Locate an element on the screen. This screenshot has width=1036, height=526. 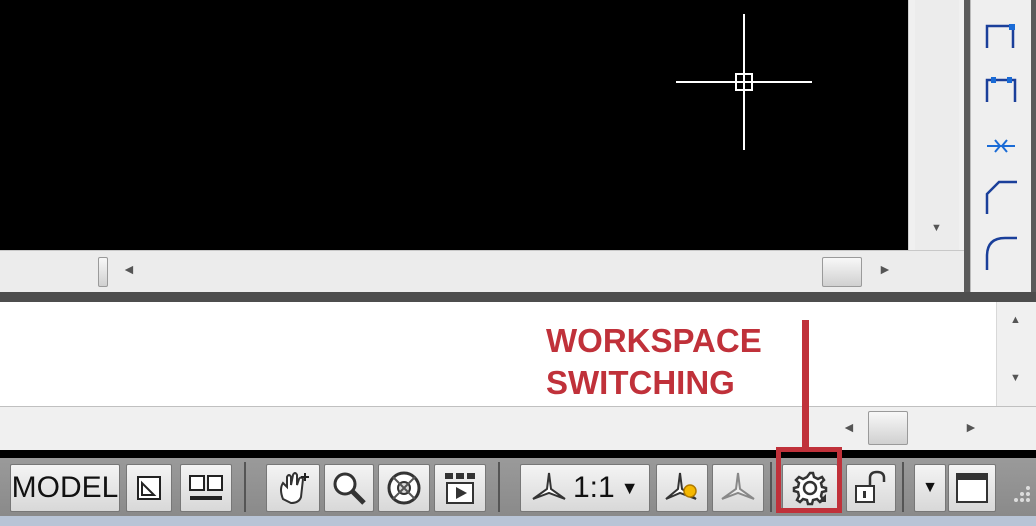
taskbar-edge is located at coordinates (518, 521).